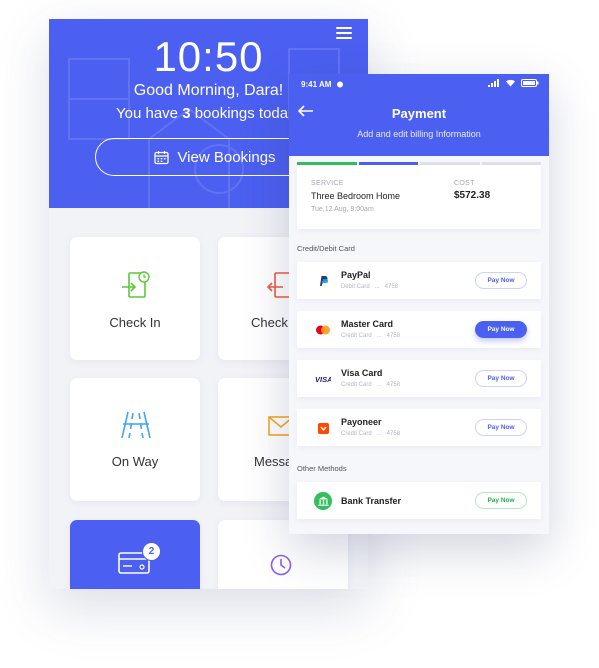 The height and width of the screenshot is (668, 599). I want to click on card-section-label: Credit/Debit Card, so click(326, 248).